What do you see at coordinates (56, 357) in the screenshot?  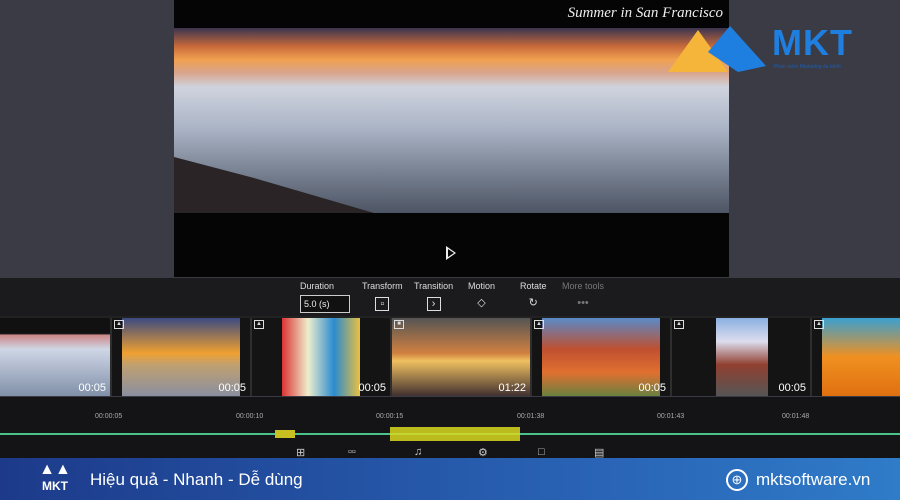 I see `clip-1: 00:05` at bounding box center [56, 357].